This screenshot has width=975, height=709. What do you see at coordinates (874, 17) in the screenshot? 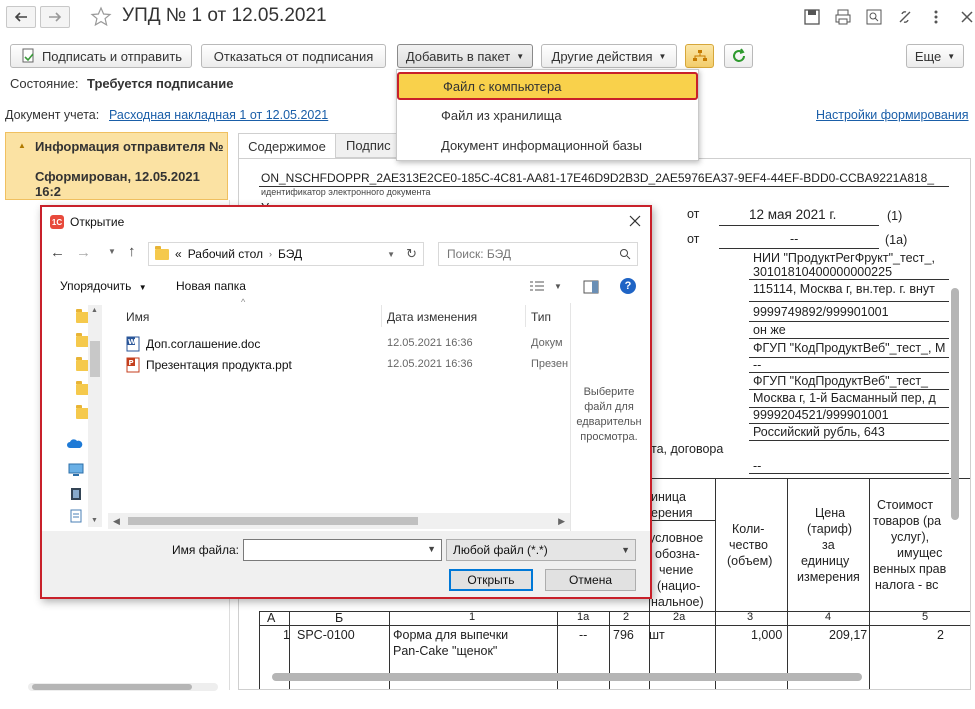
I see `preview-search-icon` at bounding box center [874, 17].